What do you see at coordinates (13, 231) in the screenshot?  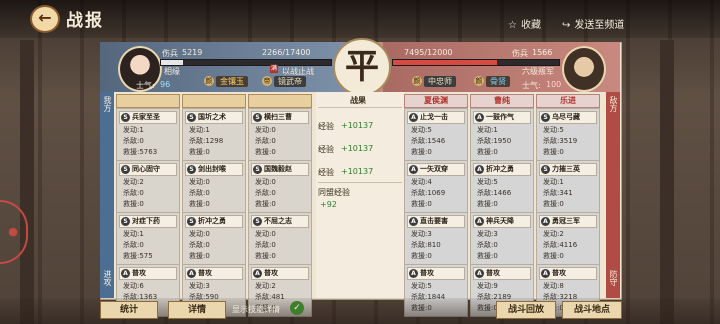 I see `gamepad-icon: ●` at bounding box center [13, 231].